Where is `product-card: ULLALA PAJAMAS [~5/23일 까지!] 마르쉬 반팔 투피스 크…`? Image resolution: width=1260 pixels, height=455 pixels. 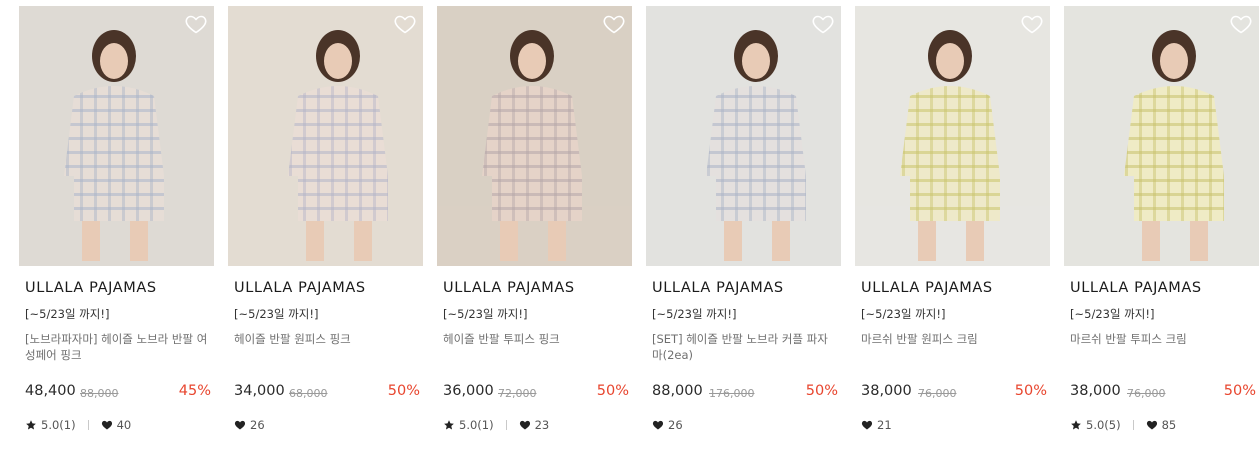
product-card: ULLALA PAJAMAS [~5/23일 까지!] 마르쉬 반팔 투피스 크… is located at coordinates (1161, 226).